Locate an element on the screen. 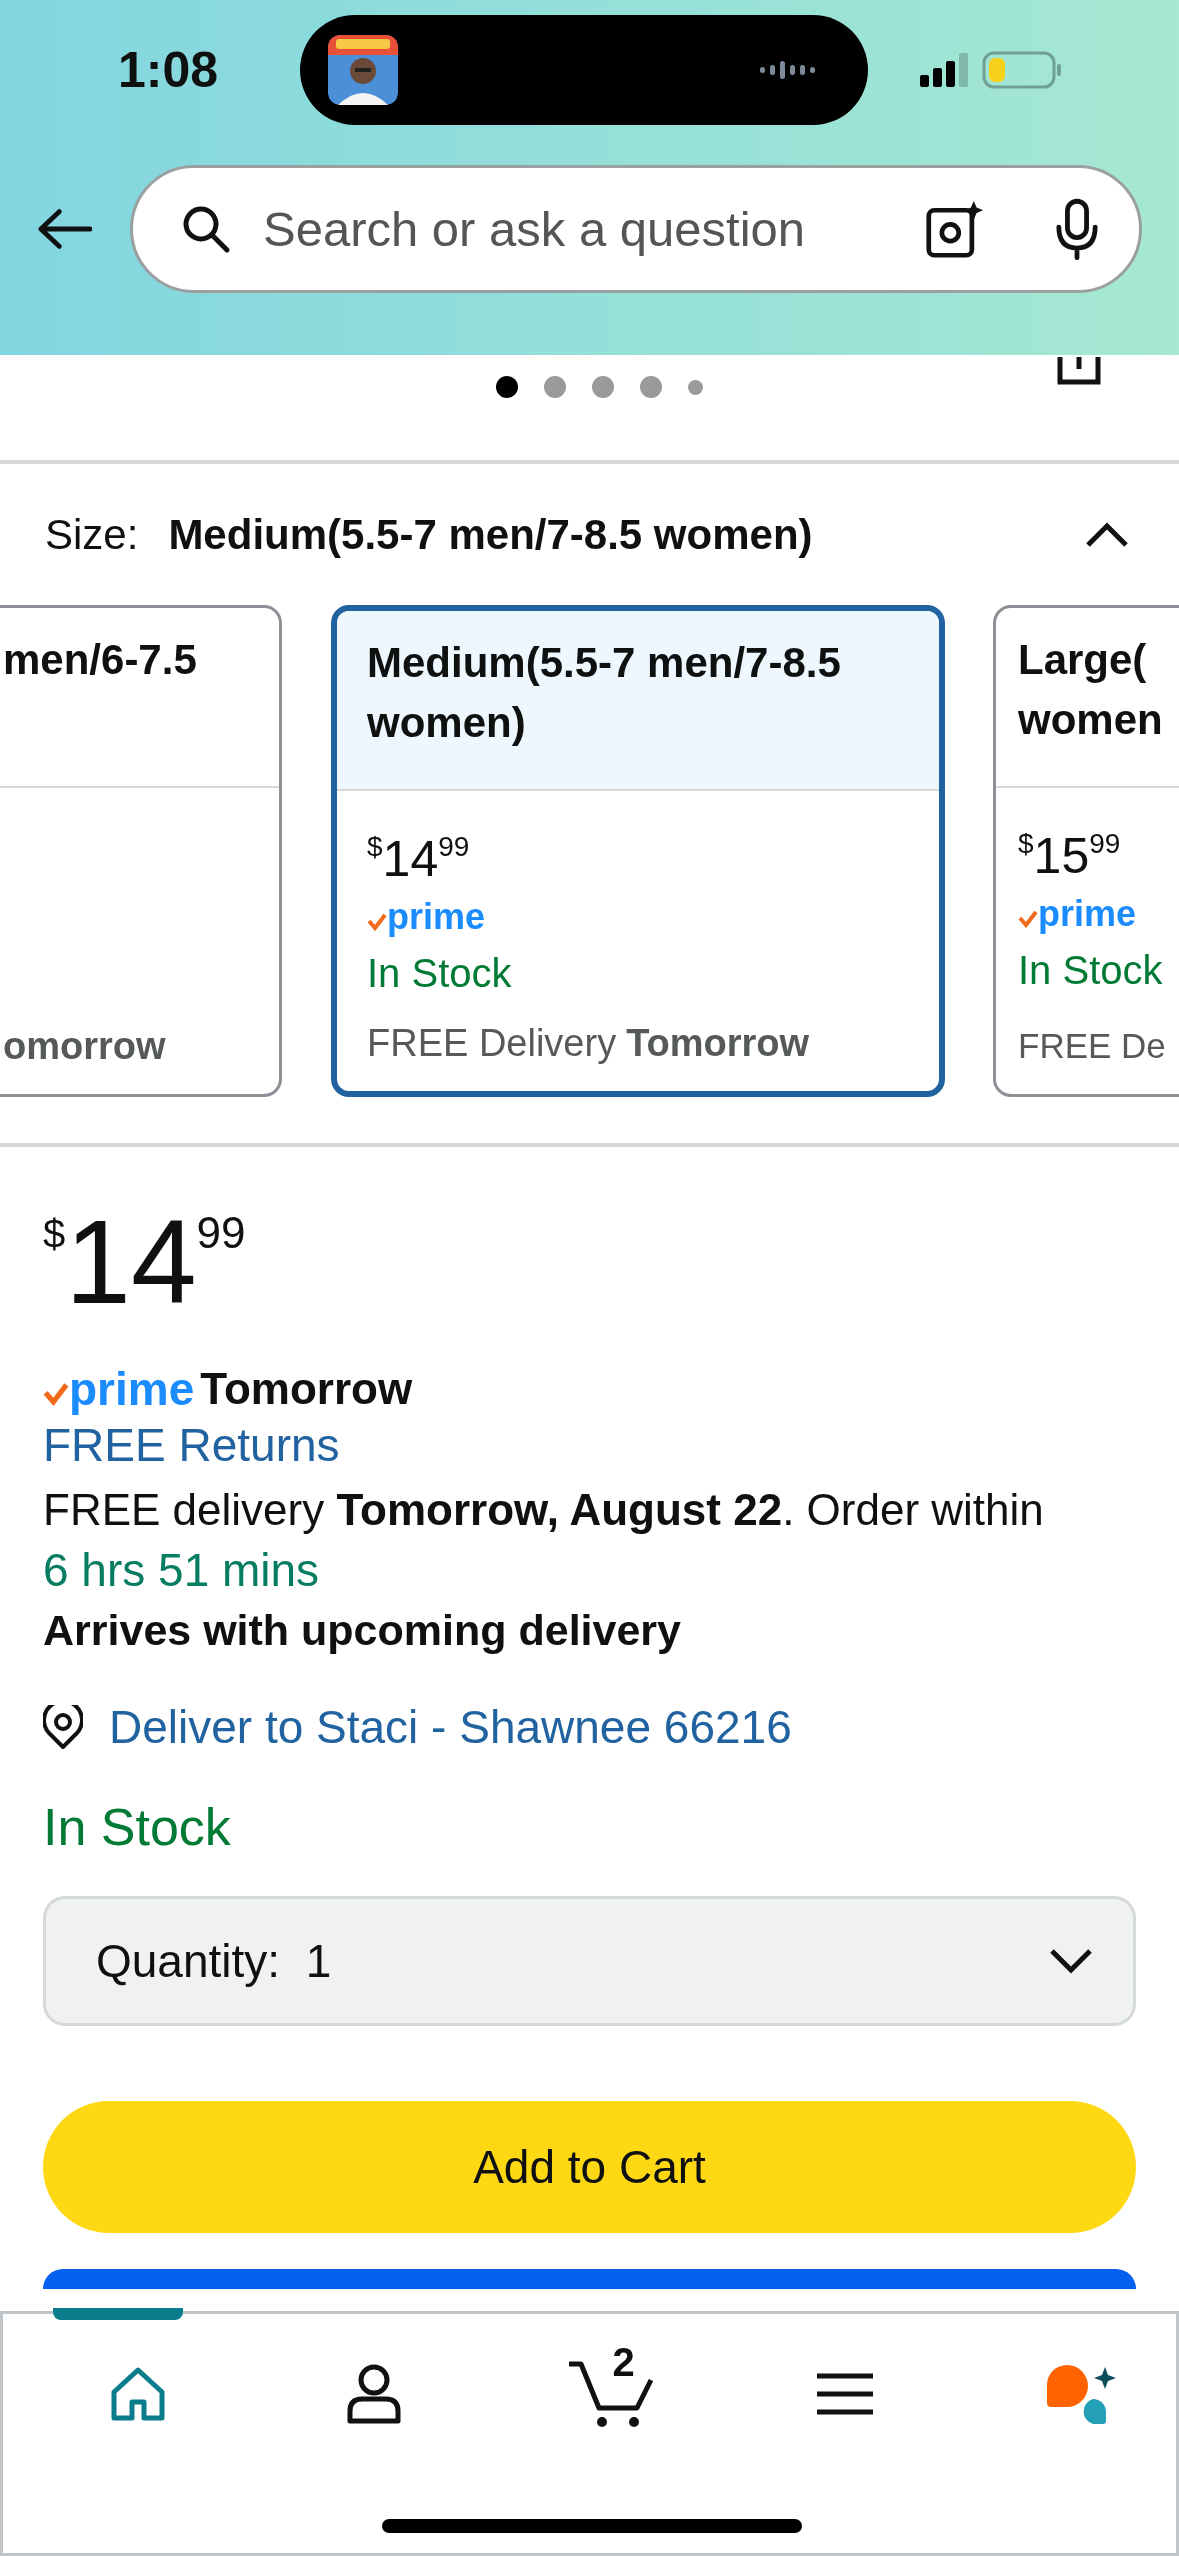 The image size is (1179, 2556). chevron-up-icon is located at coordinates (1107, 534).